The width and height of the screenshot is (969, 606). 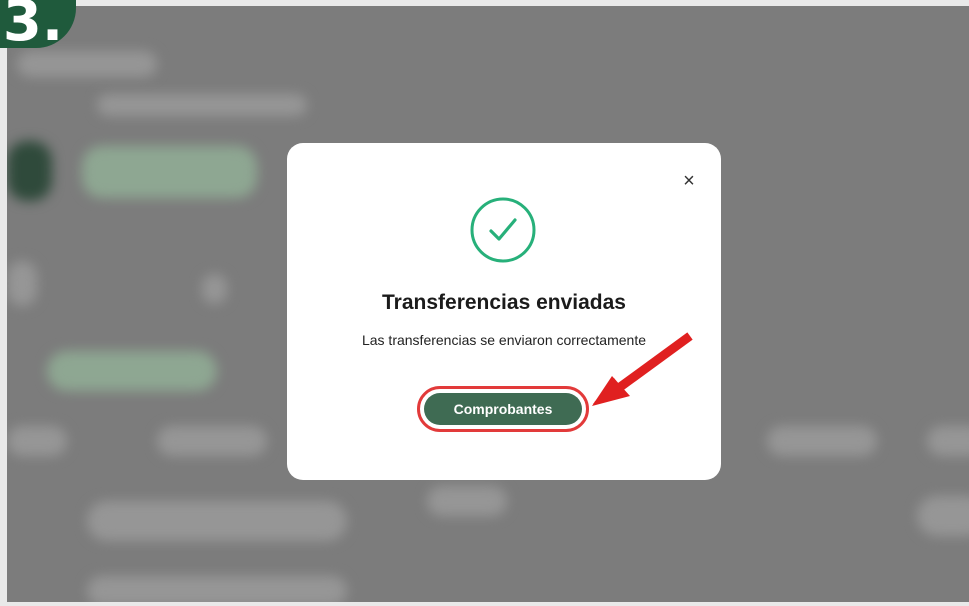 I want to click on comprobantes-button: Comprobantes, so click(x=503, y=409).